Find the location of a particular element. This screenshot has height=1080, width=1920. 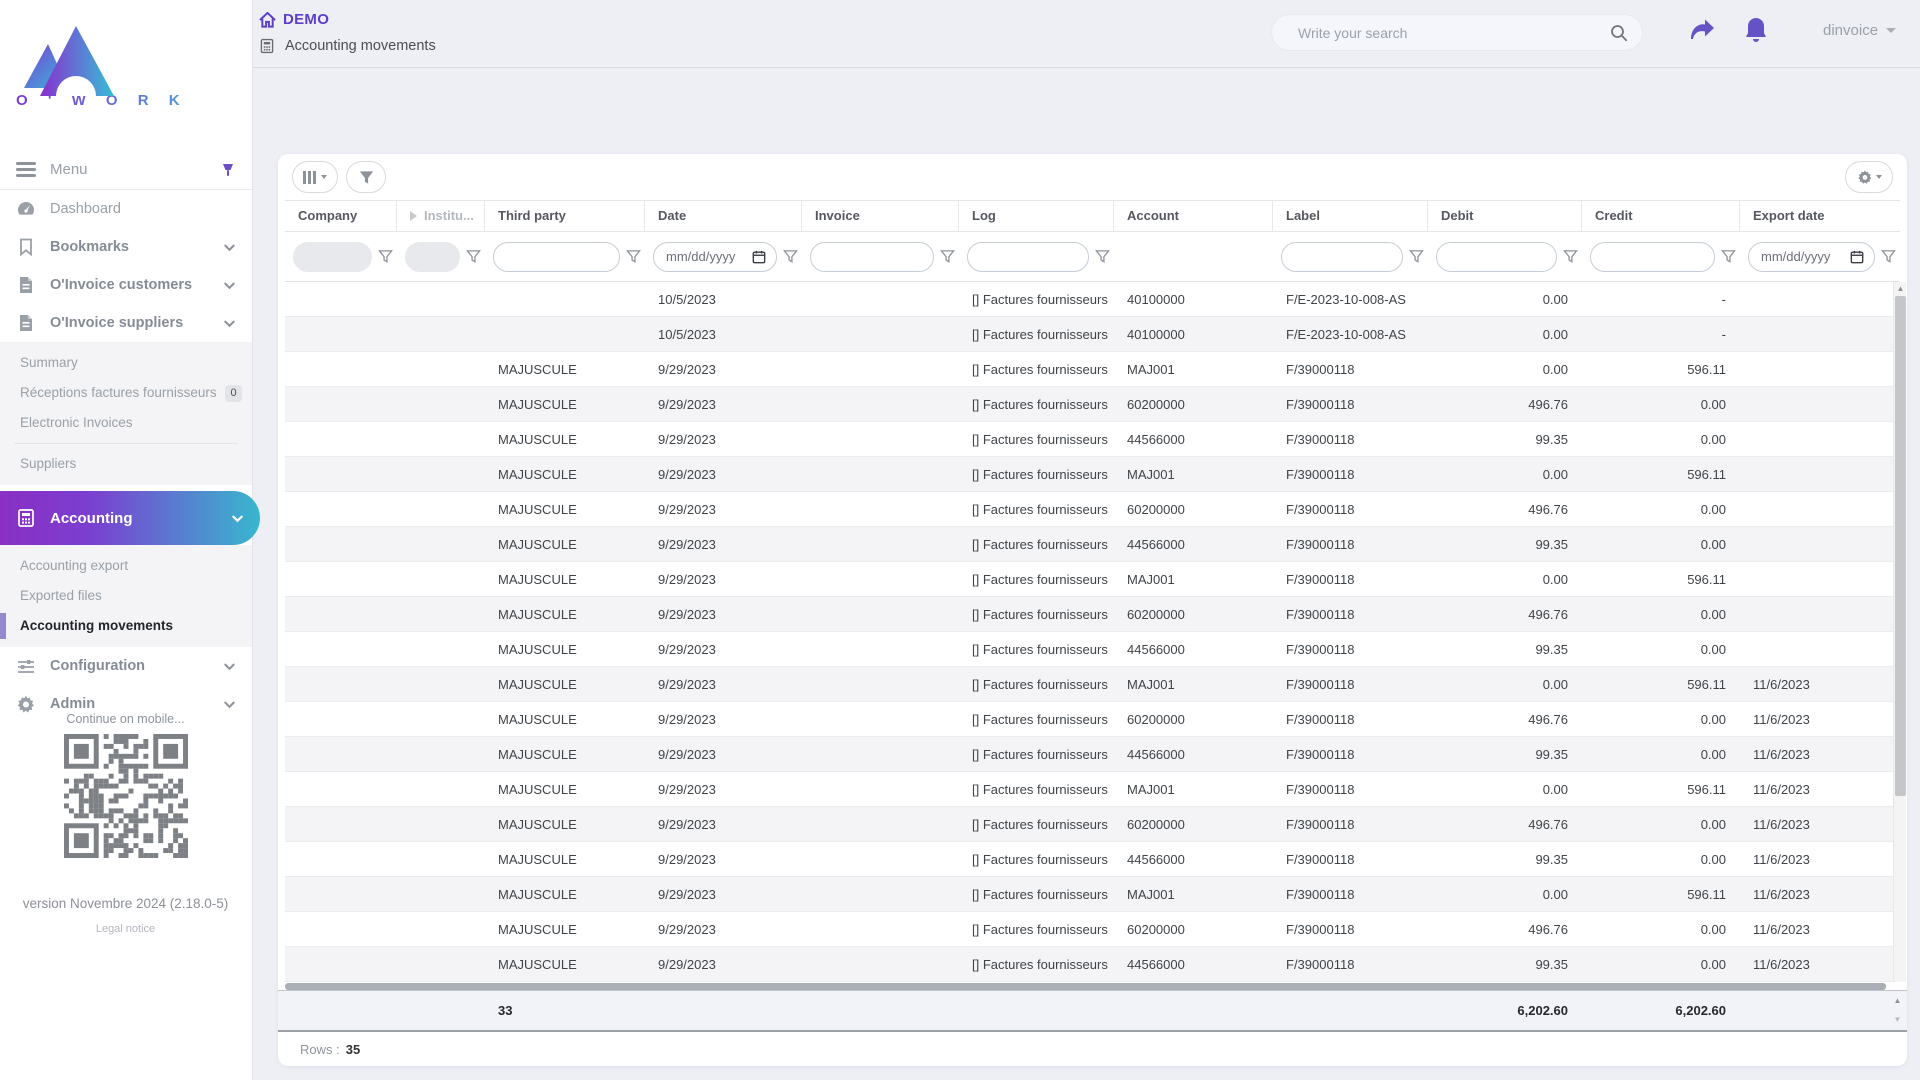

column-header-account: Account is located at coordinates (1193, 216).